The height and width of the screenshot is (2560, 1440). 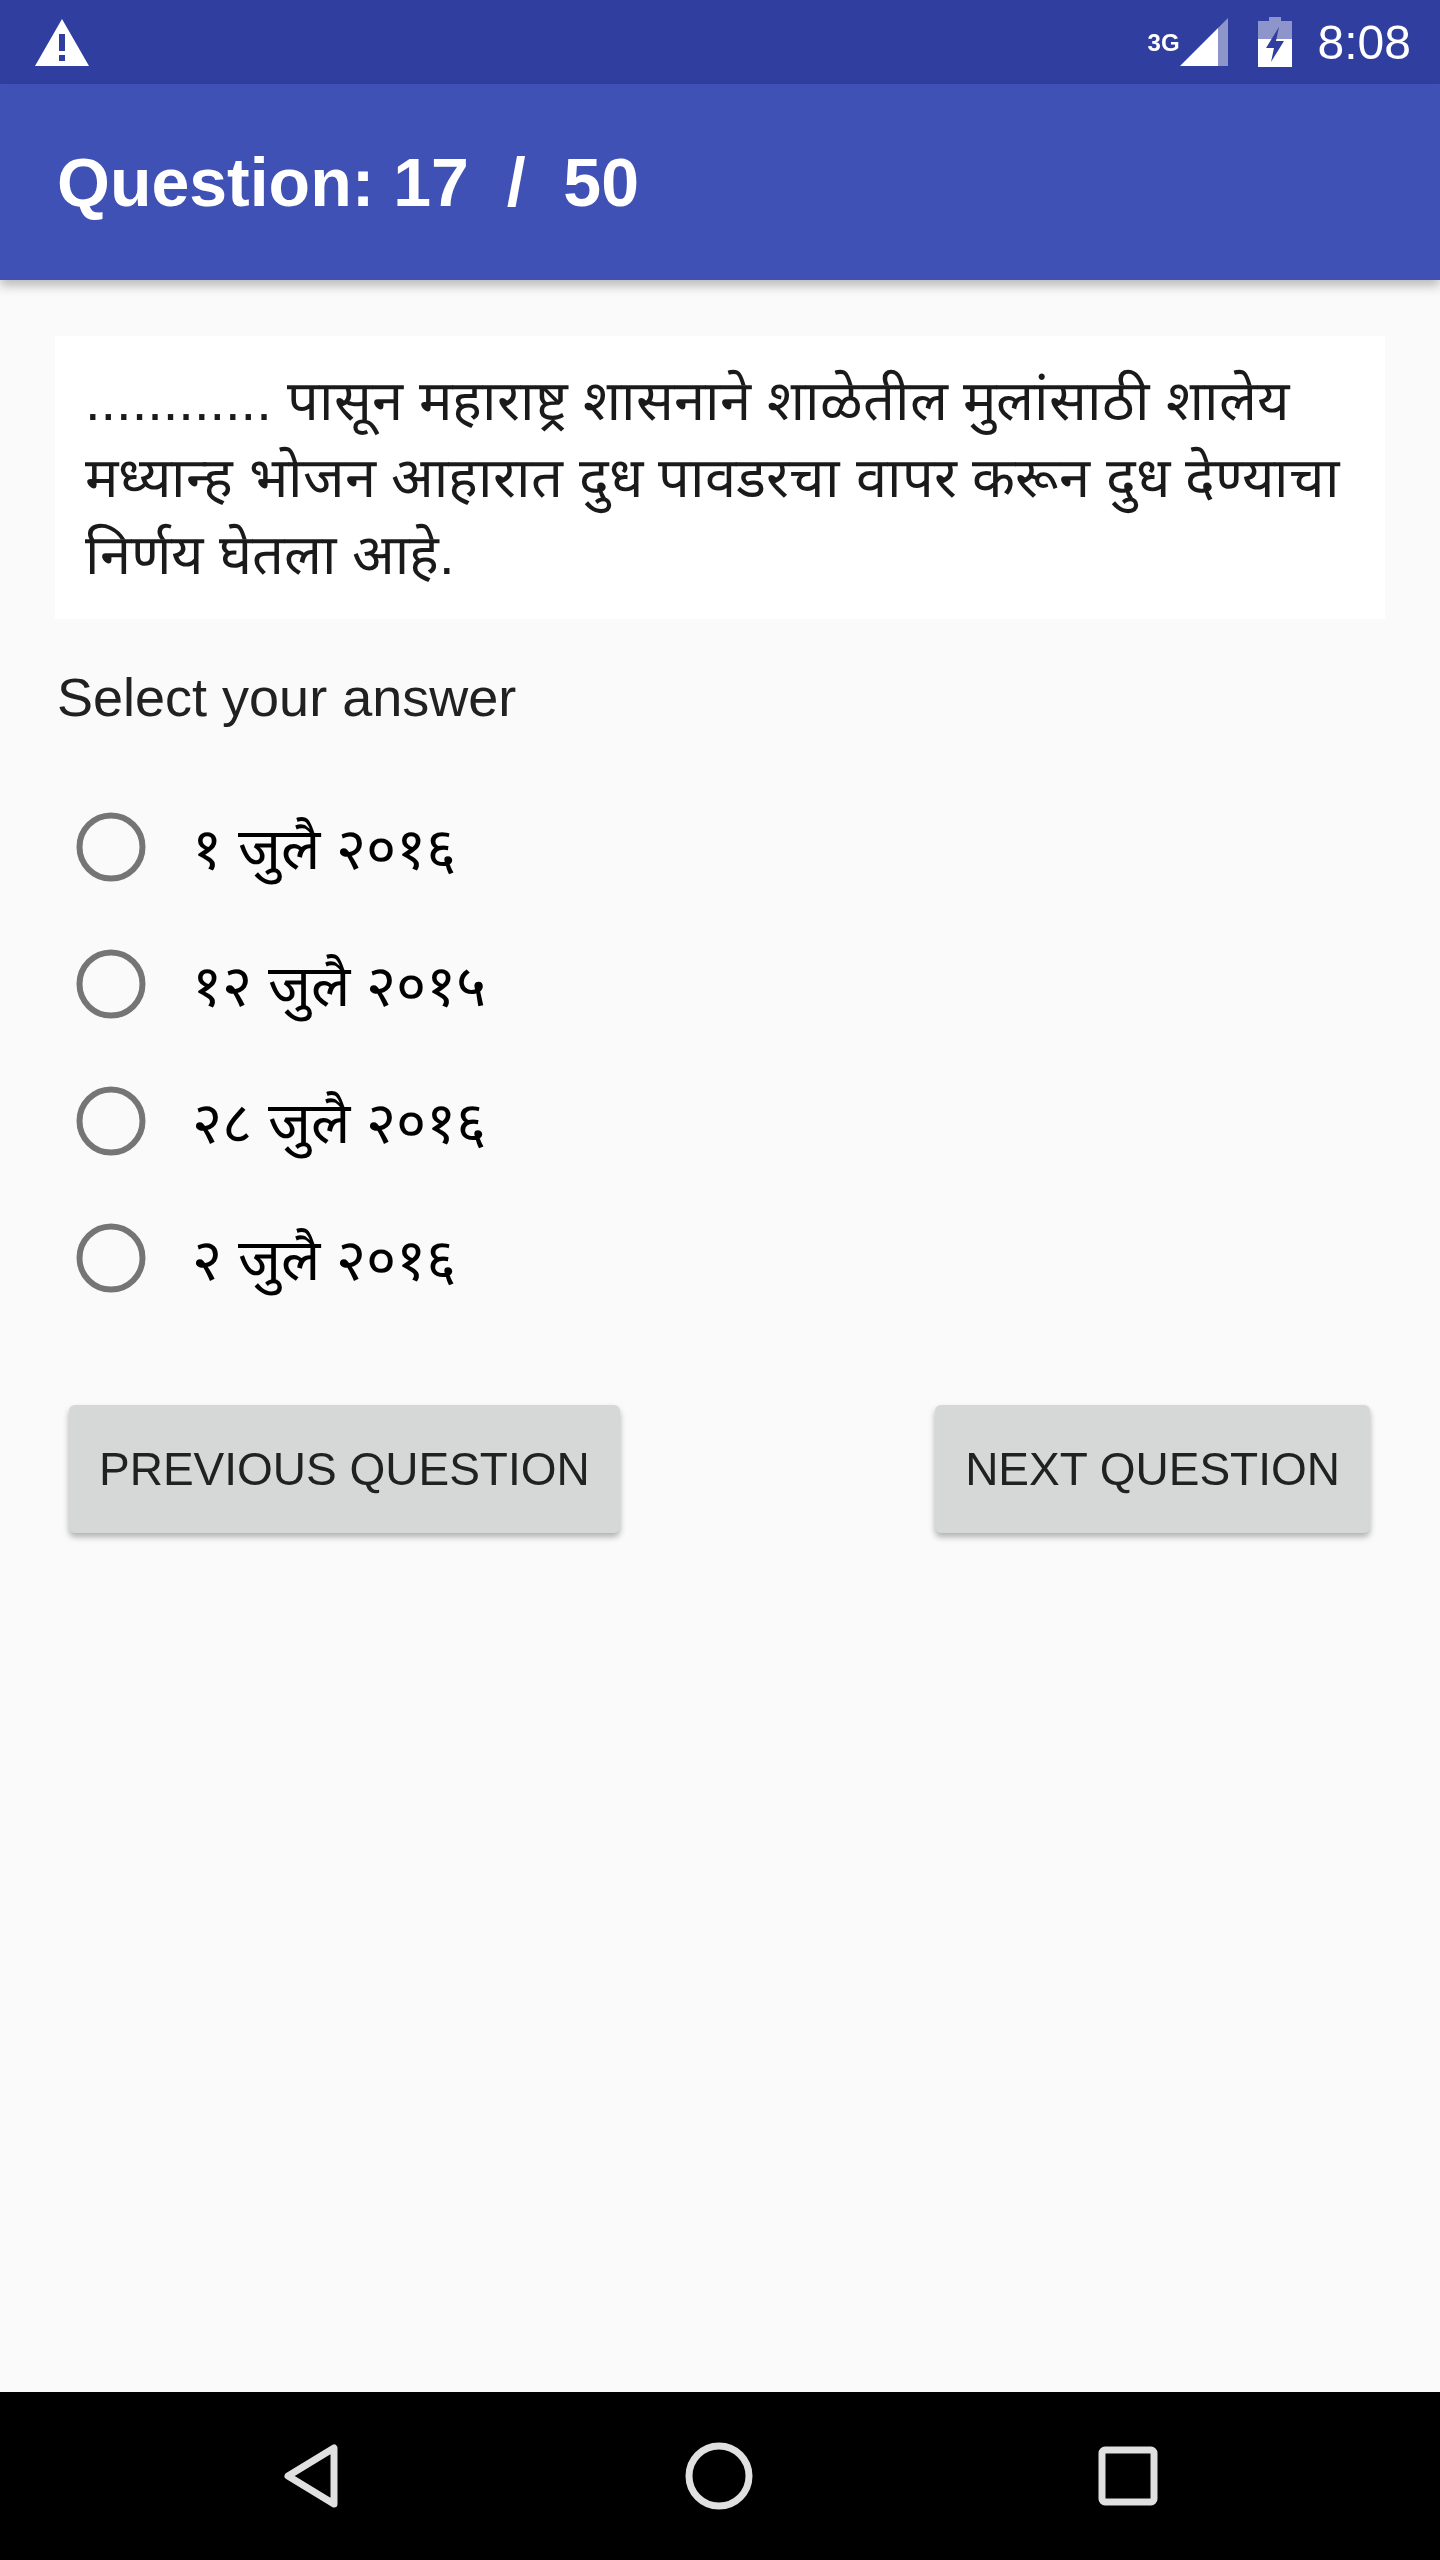 I want to click on next-question-button: NEXT QUESTION, so click(x=1152, y=1469).